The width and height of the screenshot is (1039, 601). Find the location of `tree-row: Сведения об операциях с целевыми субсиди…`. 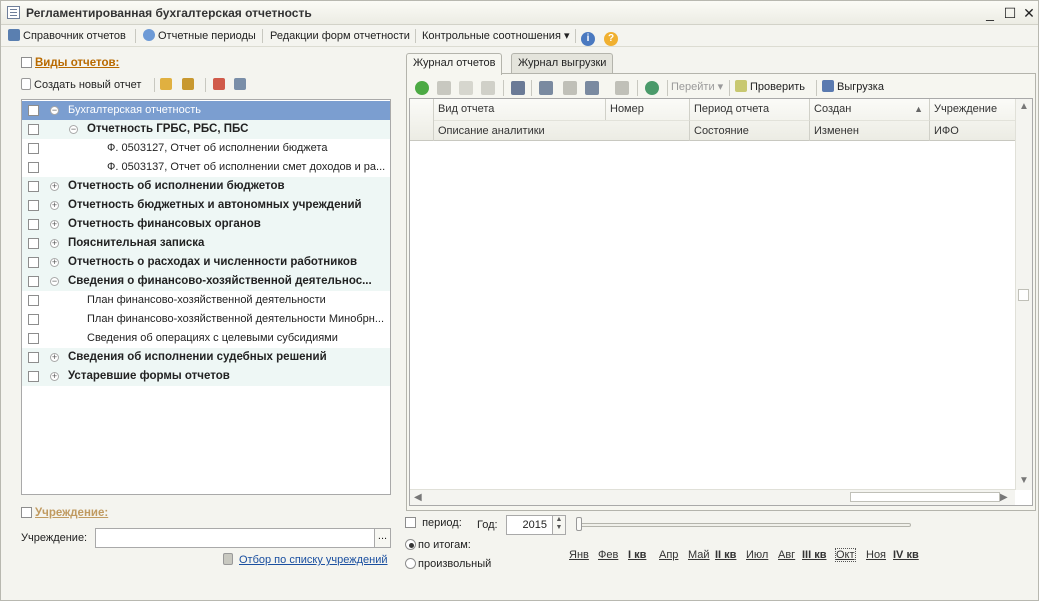

tree-row: Сведения об операциях с целевыми субсиди… is located at coordinates (206, 338).